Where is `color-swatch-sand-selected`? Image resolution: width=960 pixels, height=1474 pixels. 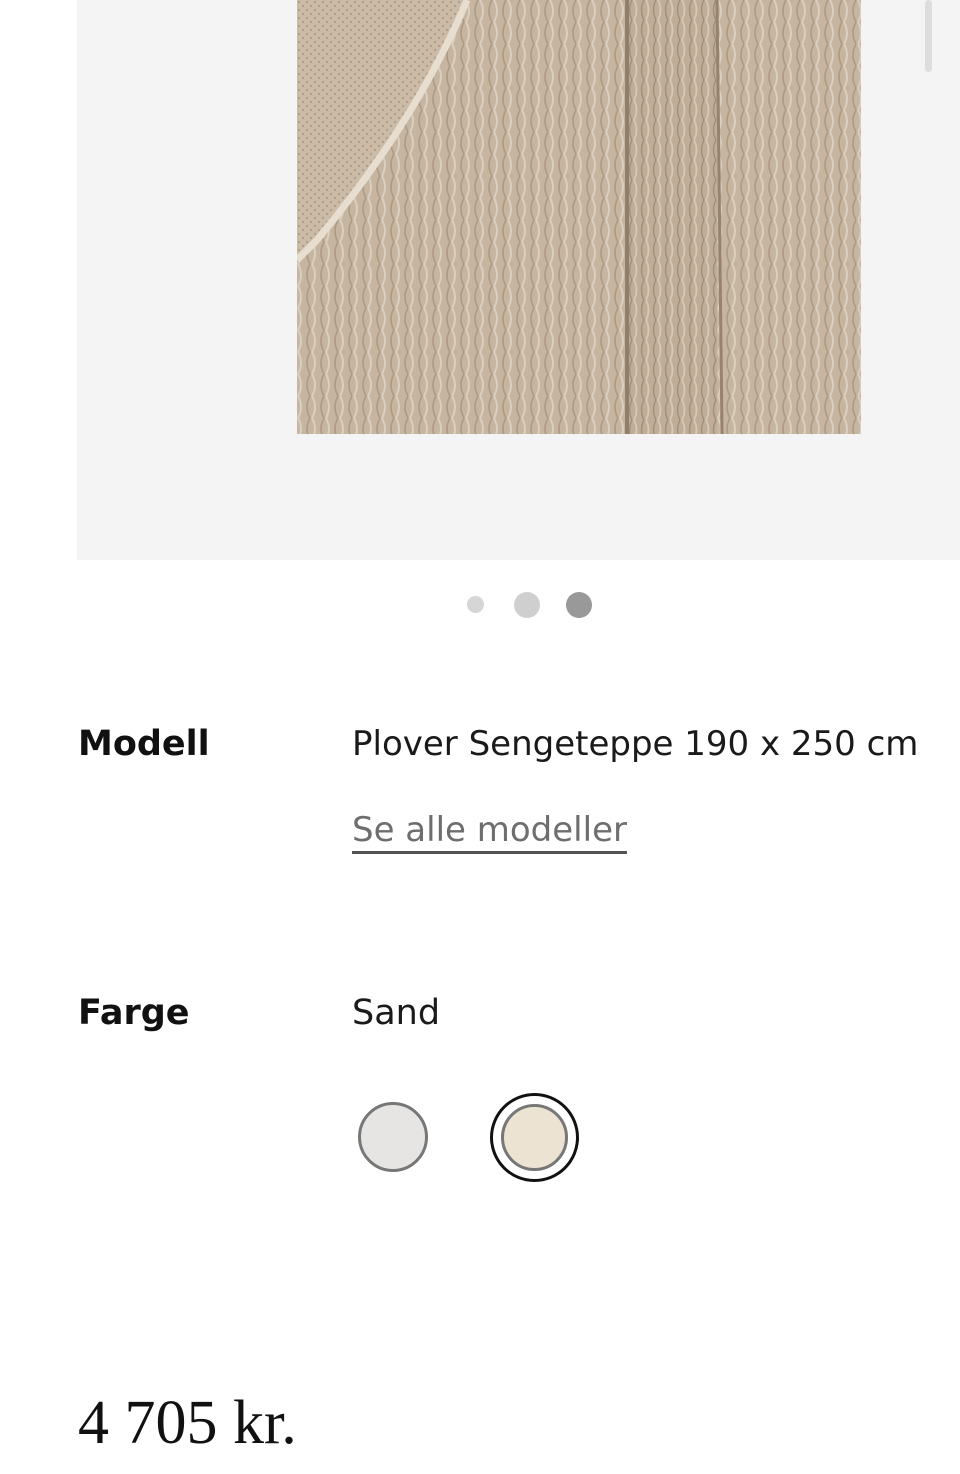
color-swatch-sand-selected is located at coordinates (534, 1137).